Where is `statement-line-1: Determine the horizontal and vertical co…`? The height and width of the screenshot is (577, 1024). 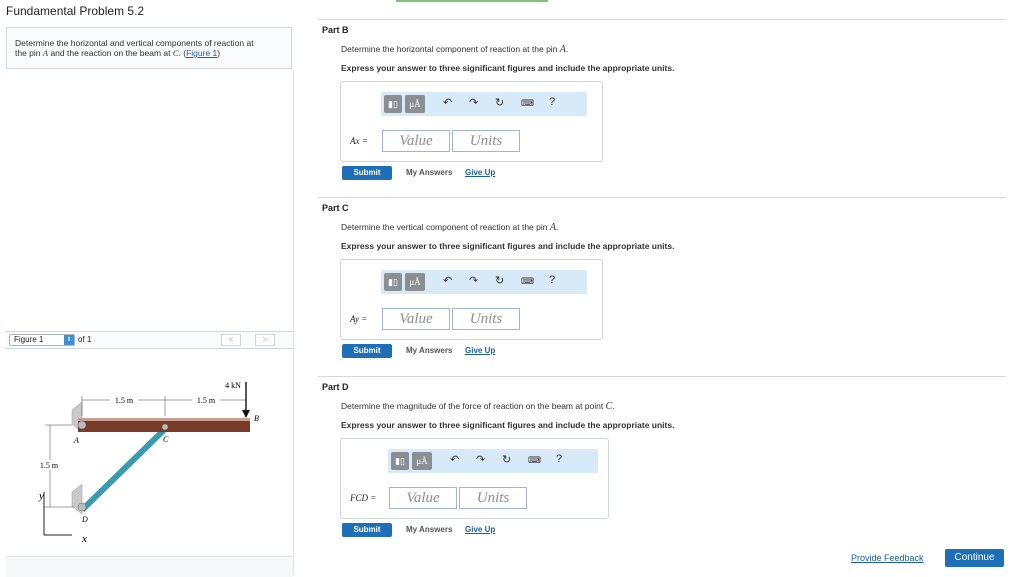 statement-line-1: Determine the horizontal and vertical co… is located at coordinates (134, 43).